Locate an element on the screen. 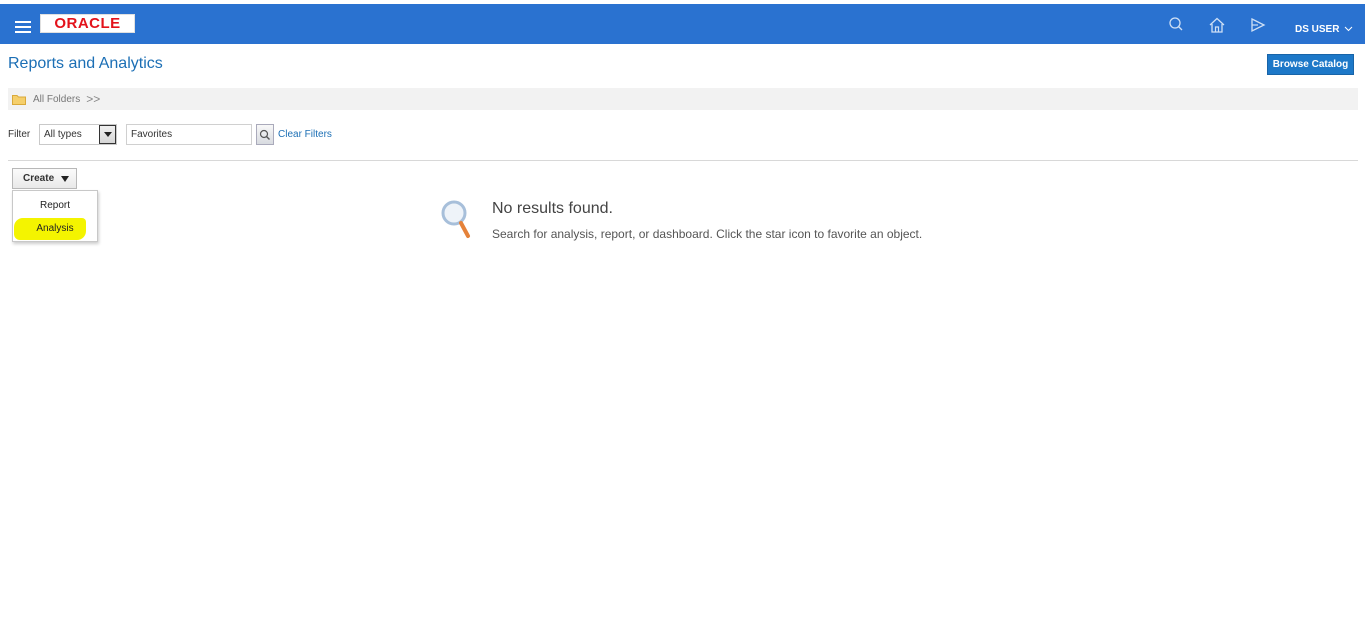  page-title: Reports and Analytics is located at coordinates (85, 63).